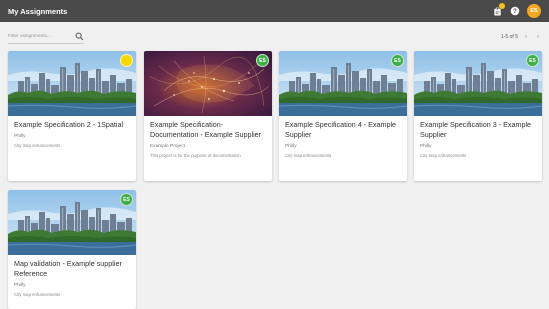 The width and height of the screenshot is (549, 309). I want to click on assignment-icon, so click(498, 10).